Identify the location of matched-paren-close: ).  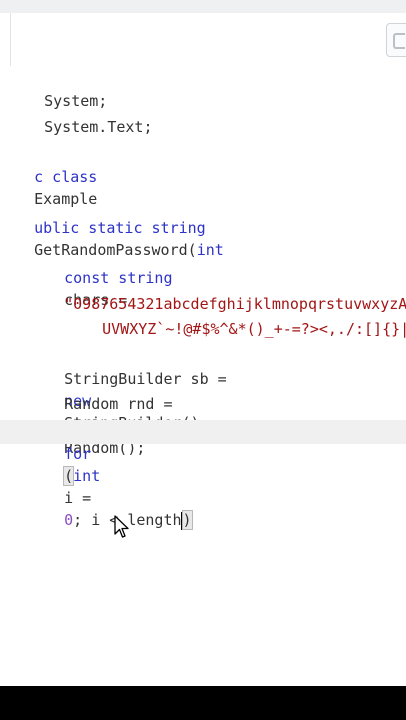
(187, 520).